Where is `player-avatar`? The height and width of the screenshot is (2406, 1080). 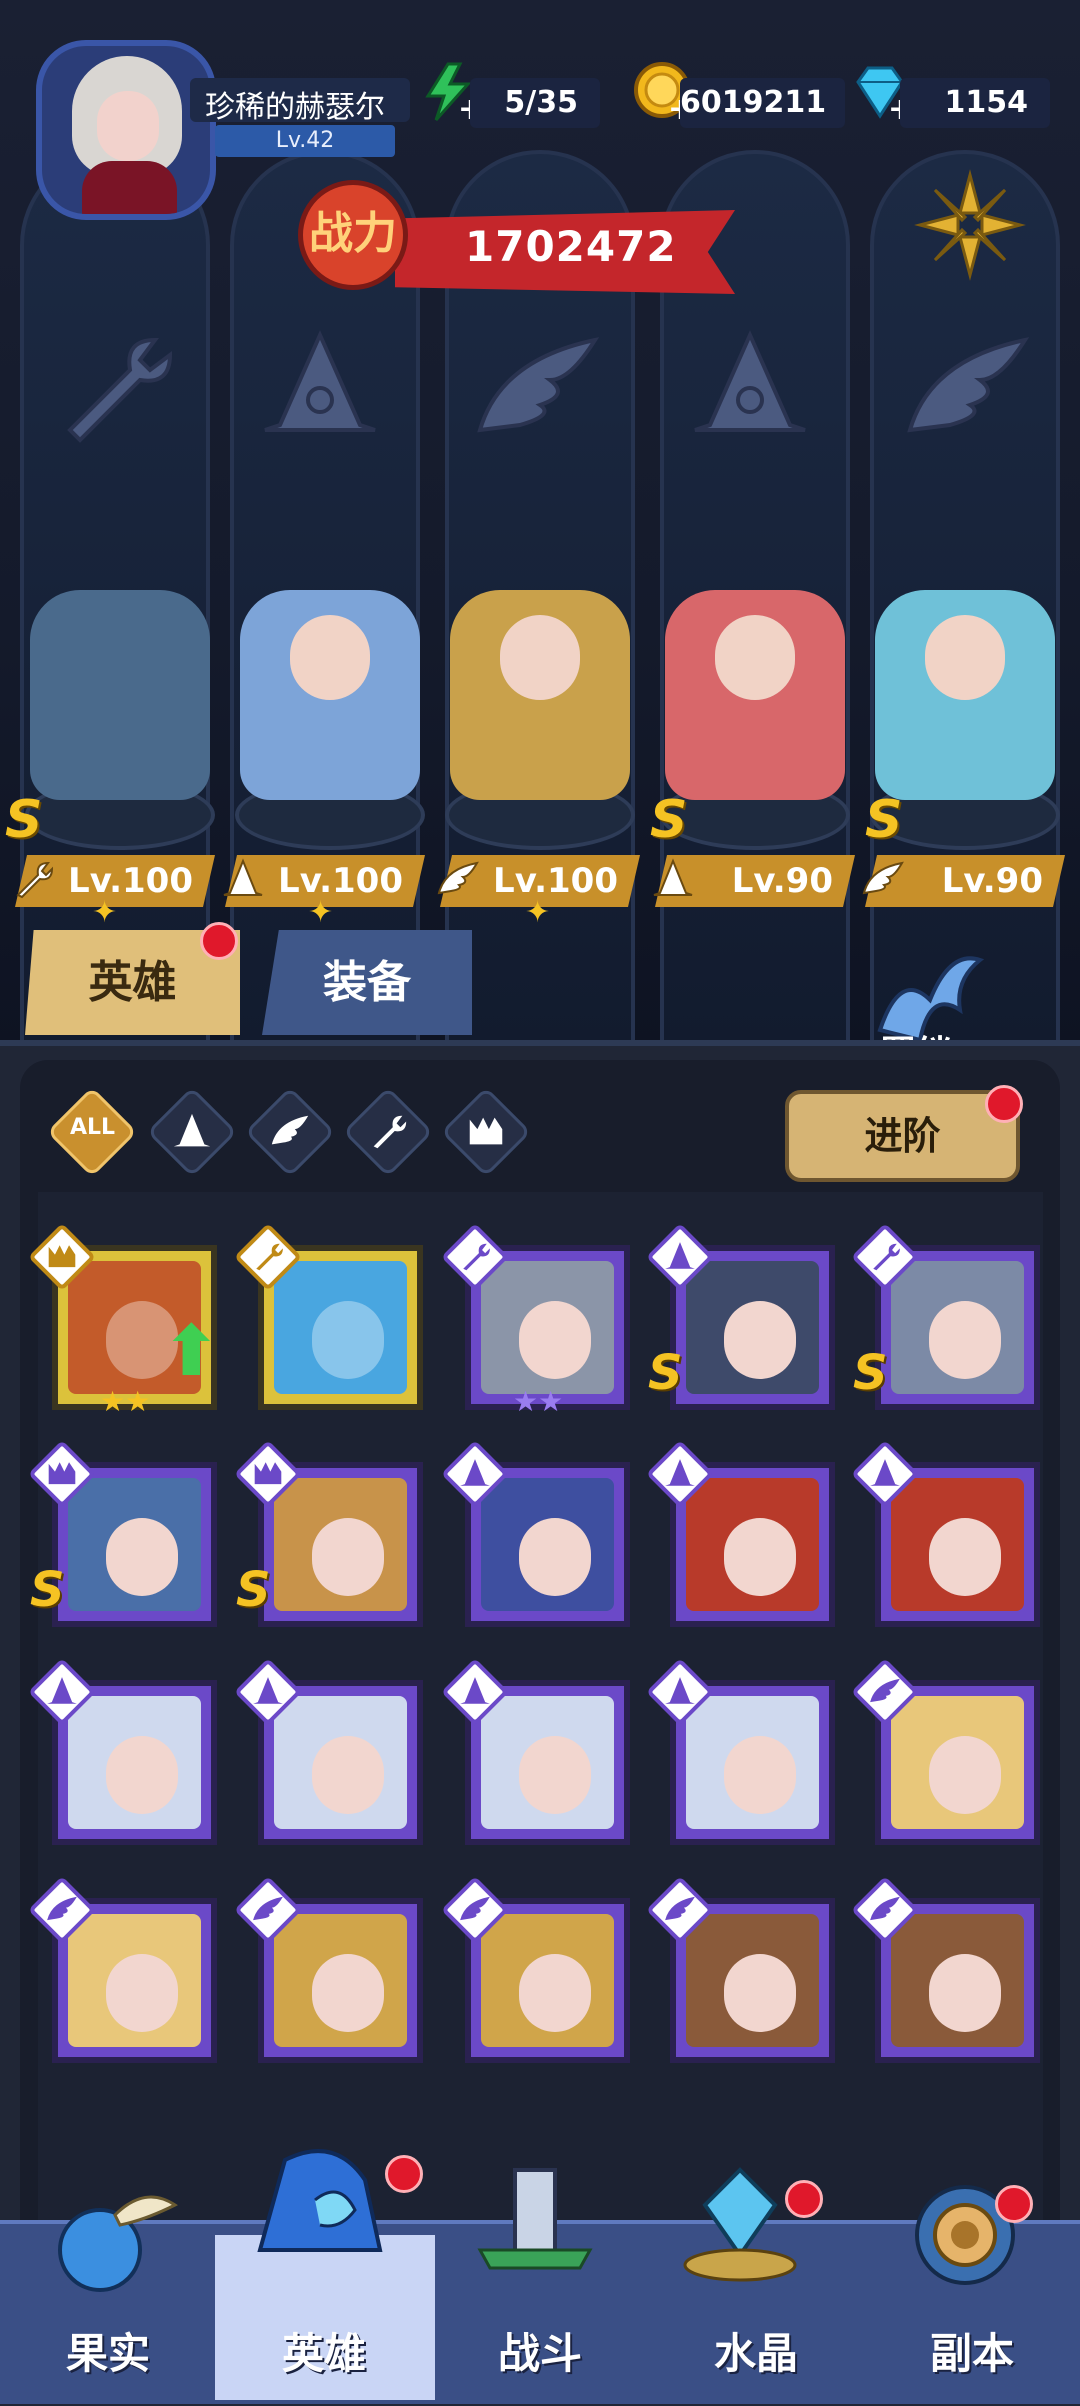 player-avatar is located at coordinates (126, 130).